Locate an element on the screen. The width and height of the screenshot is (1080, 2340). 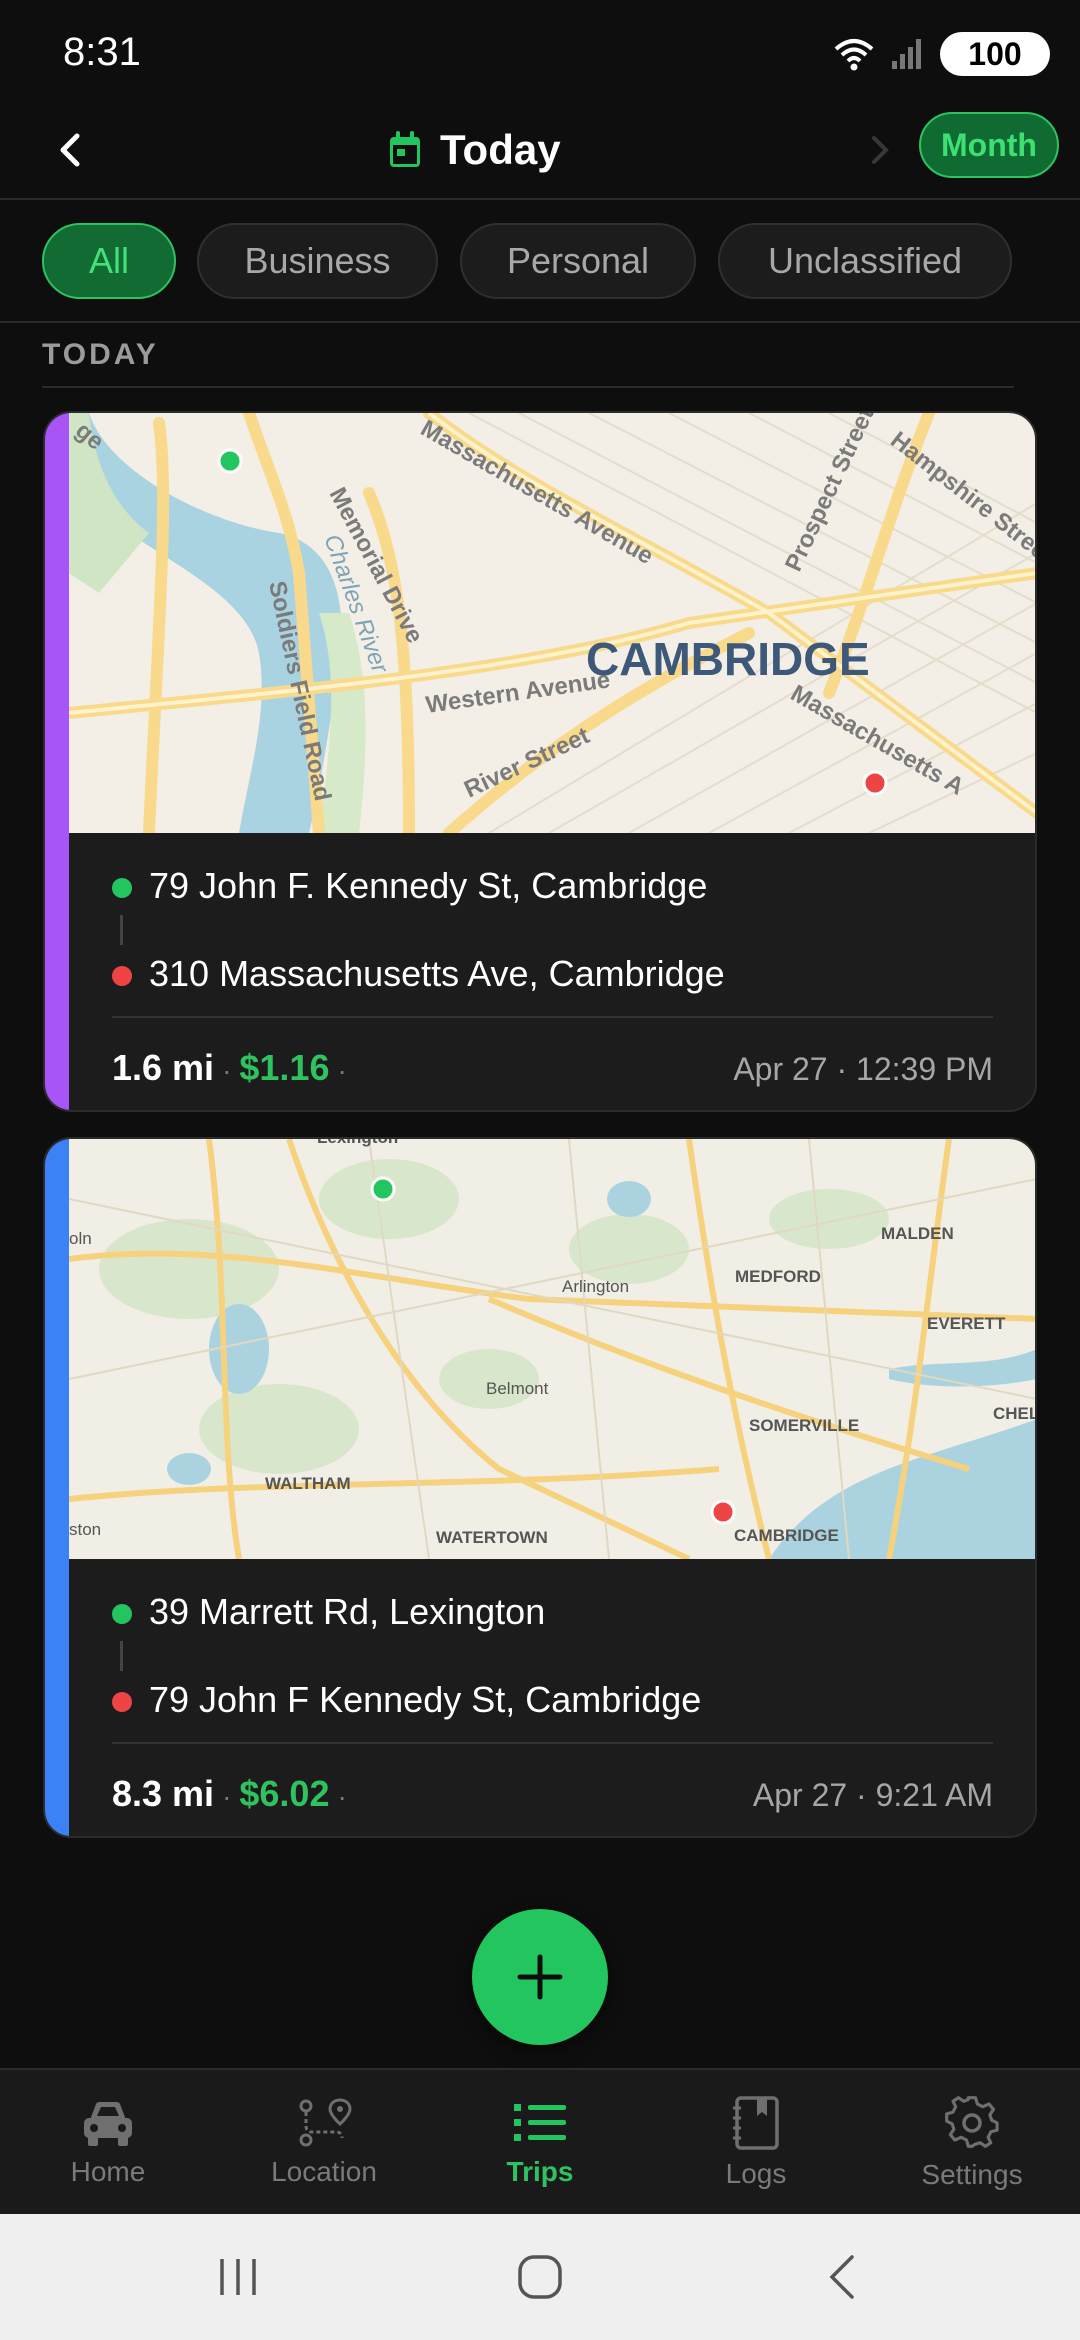
page-title: Today is located at coordinates (500, 149).